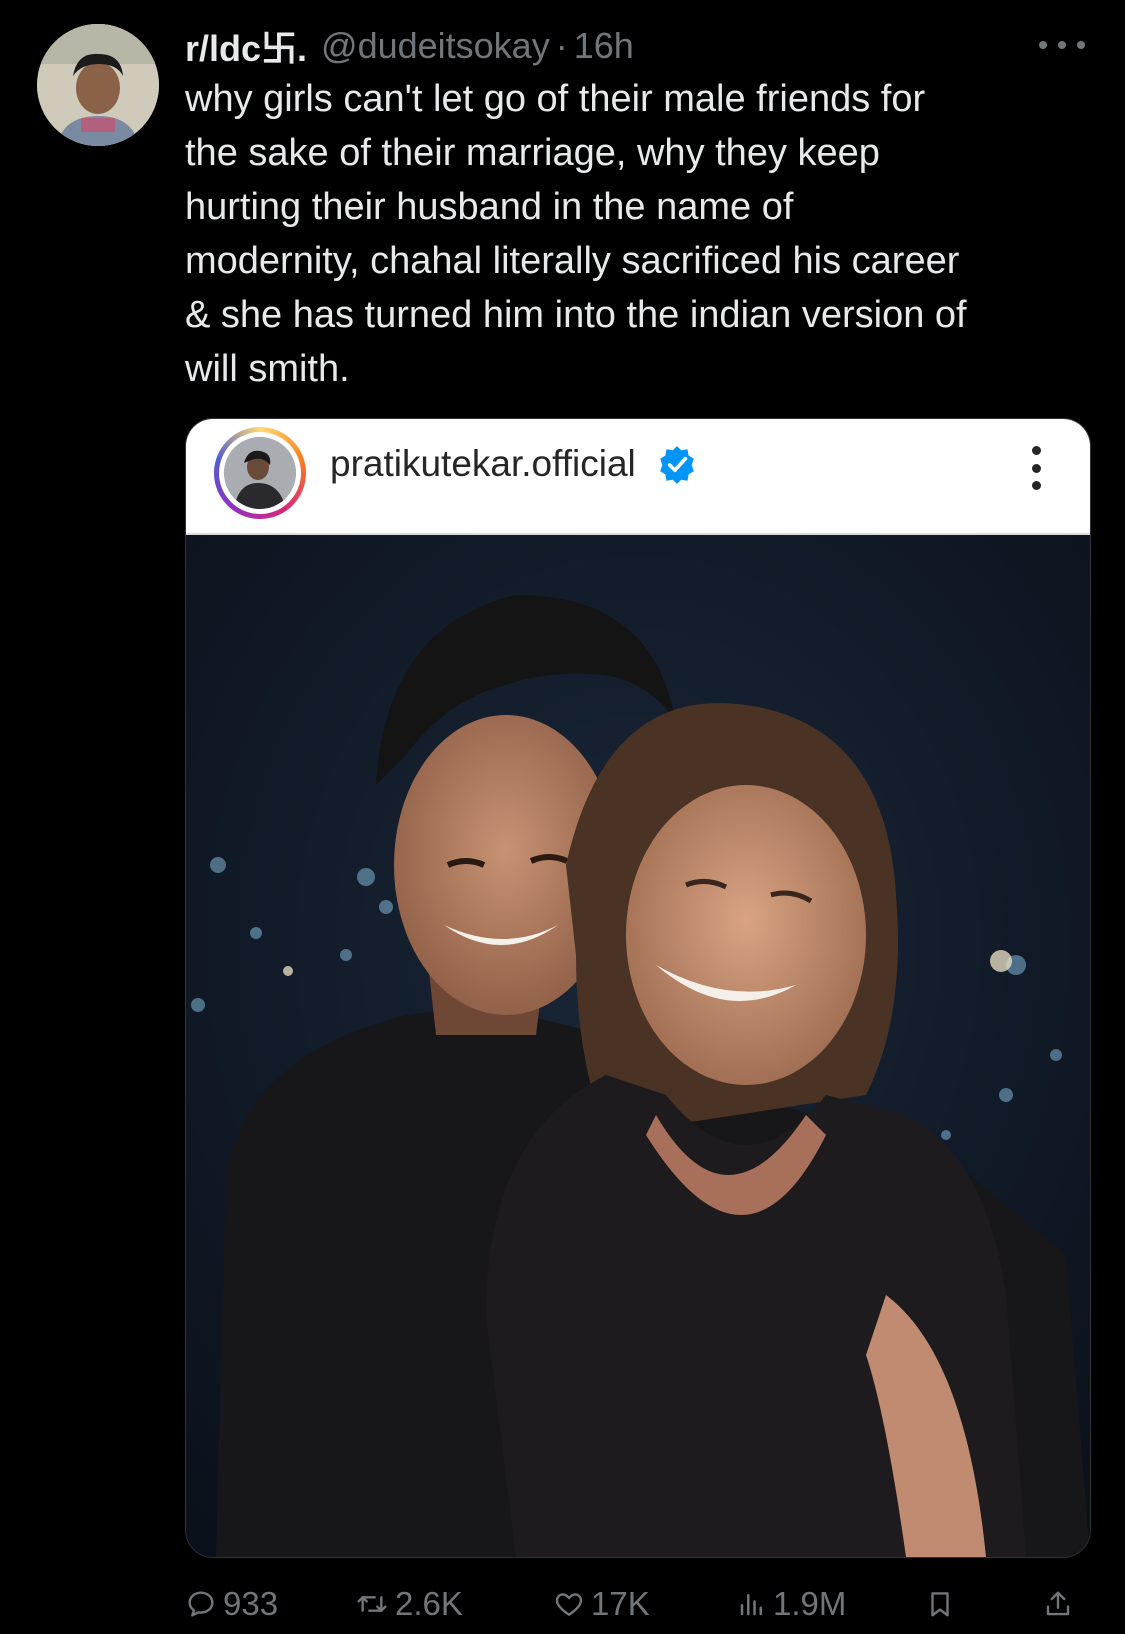 This screenshot has height=1634, width=1125. What do you see at coordinates (1062, 45) in the screenshot?
I see `more-icon` at bounding box center [1062, 45].